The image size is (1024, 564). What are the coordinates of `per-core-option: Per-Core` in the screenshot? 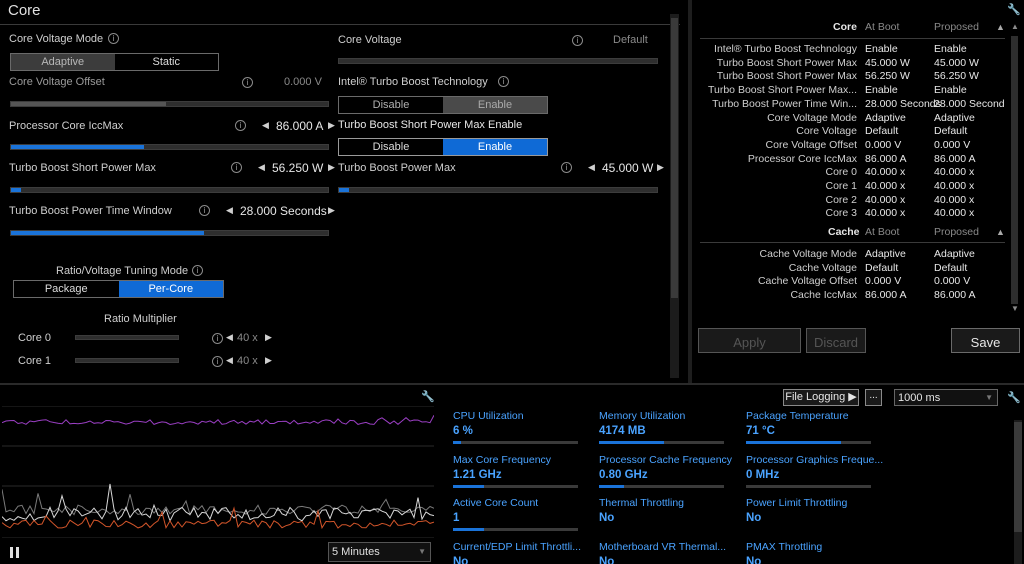 It's located at (170, 289).